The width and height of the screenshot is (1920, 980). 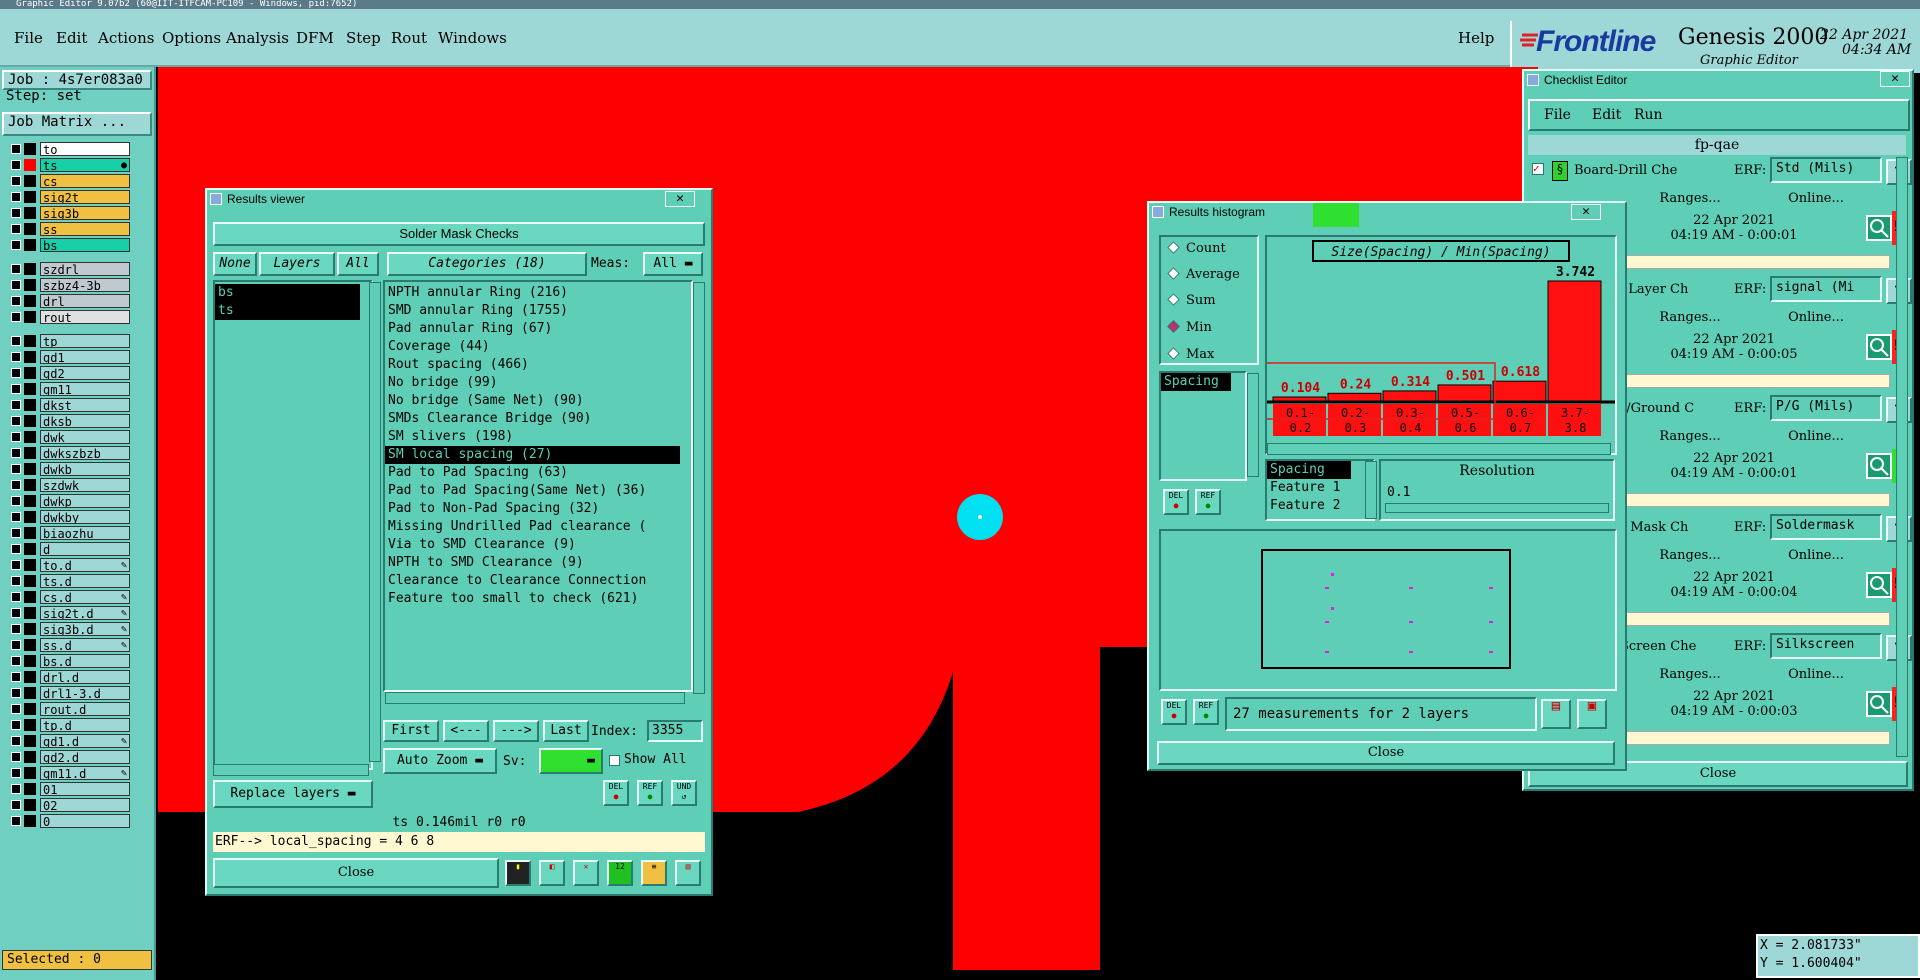 What do you see at coordinates (85, 285) in the screenshot?
I see `layer-name: szbz4-3b` at bounding box center [85, 285].